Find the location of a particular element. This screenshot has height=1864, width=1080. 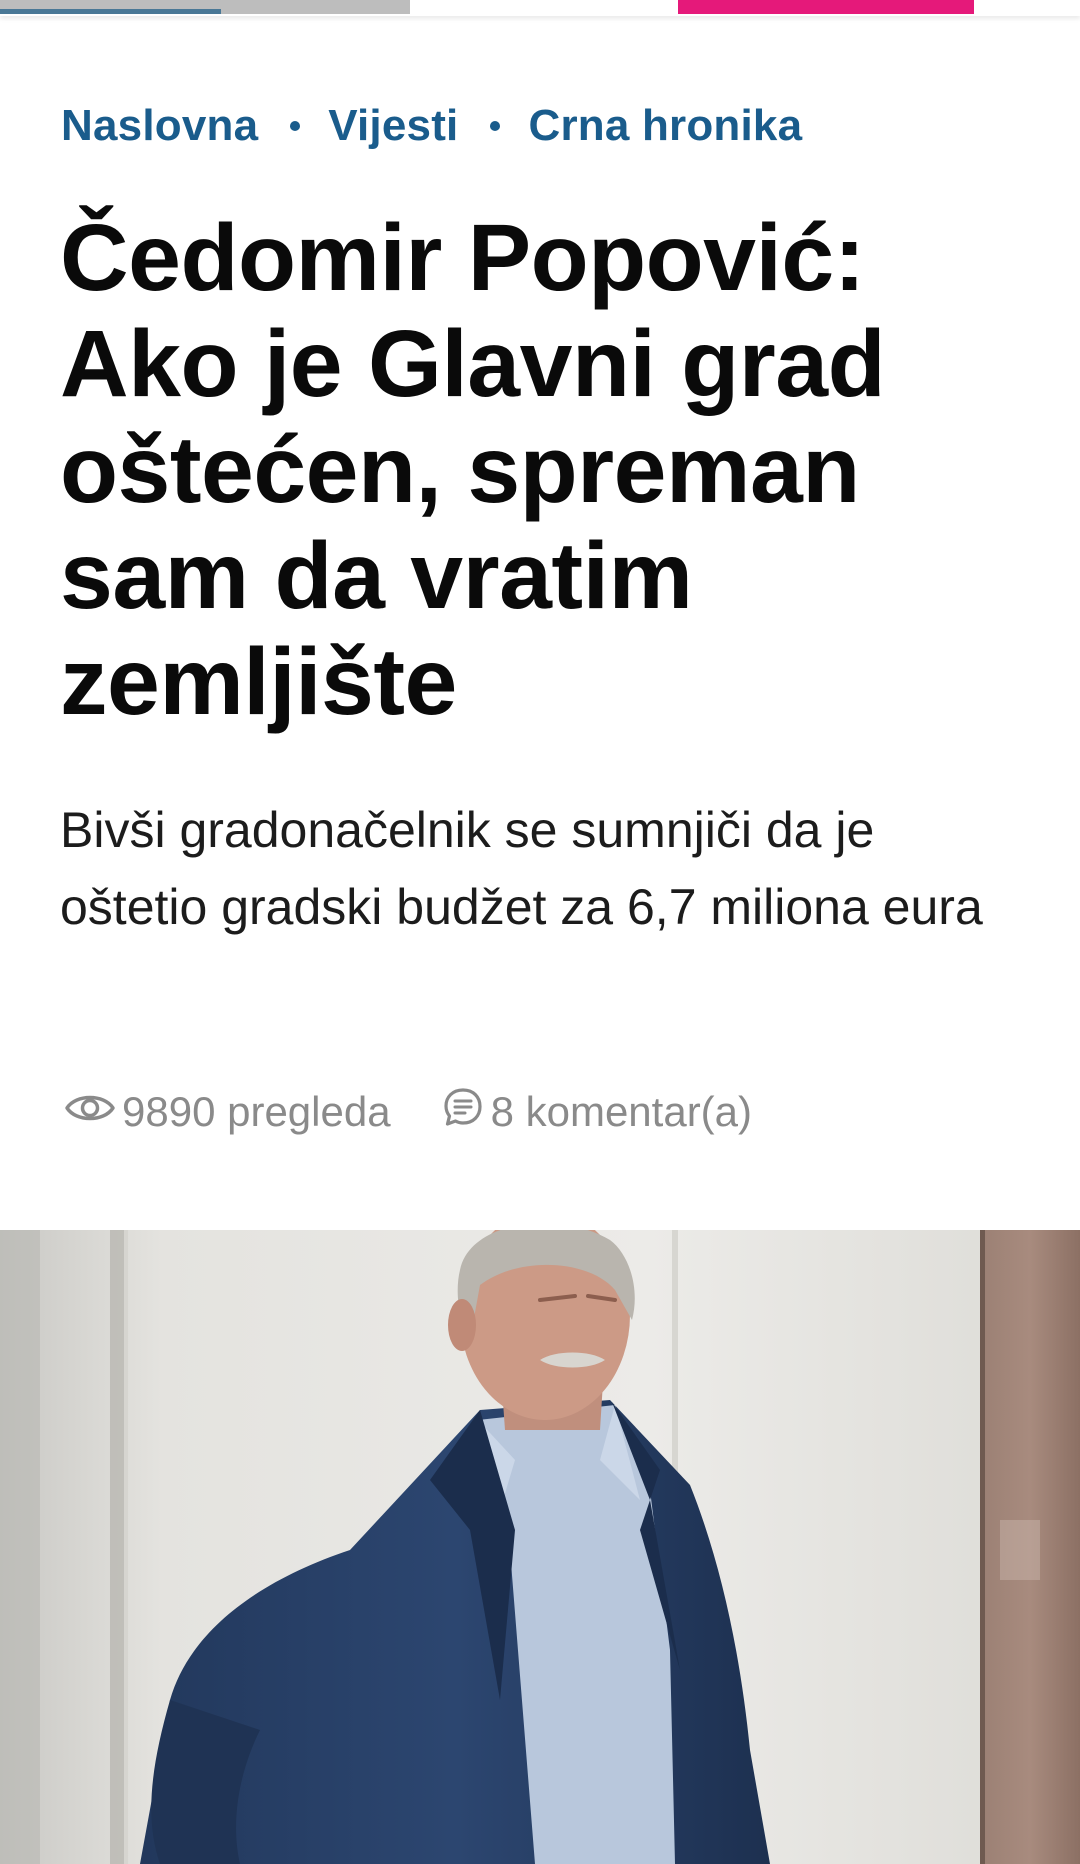

views-count: 9890 pregleda is located at coordinates (227, 1112).